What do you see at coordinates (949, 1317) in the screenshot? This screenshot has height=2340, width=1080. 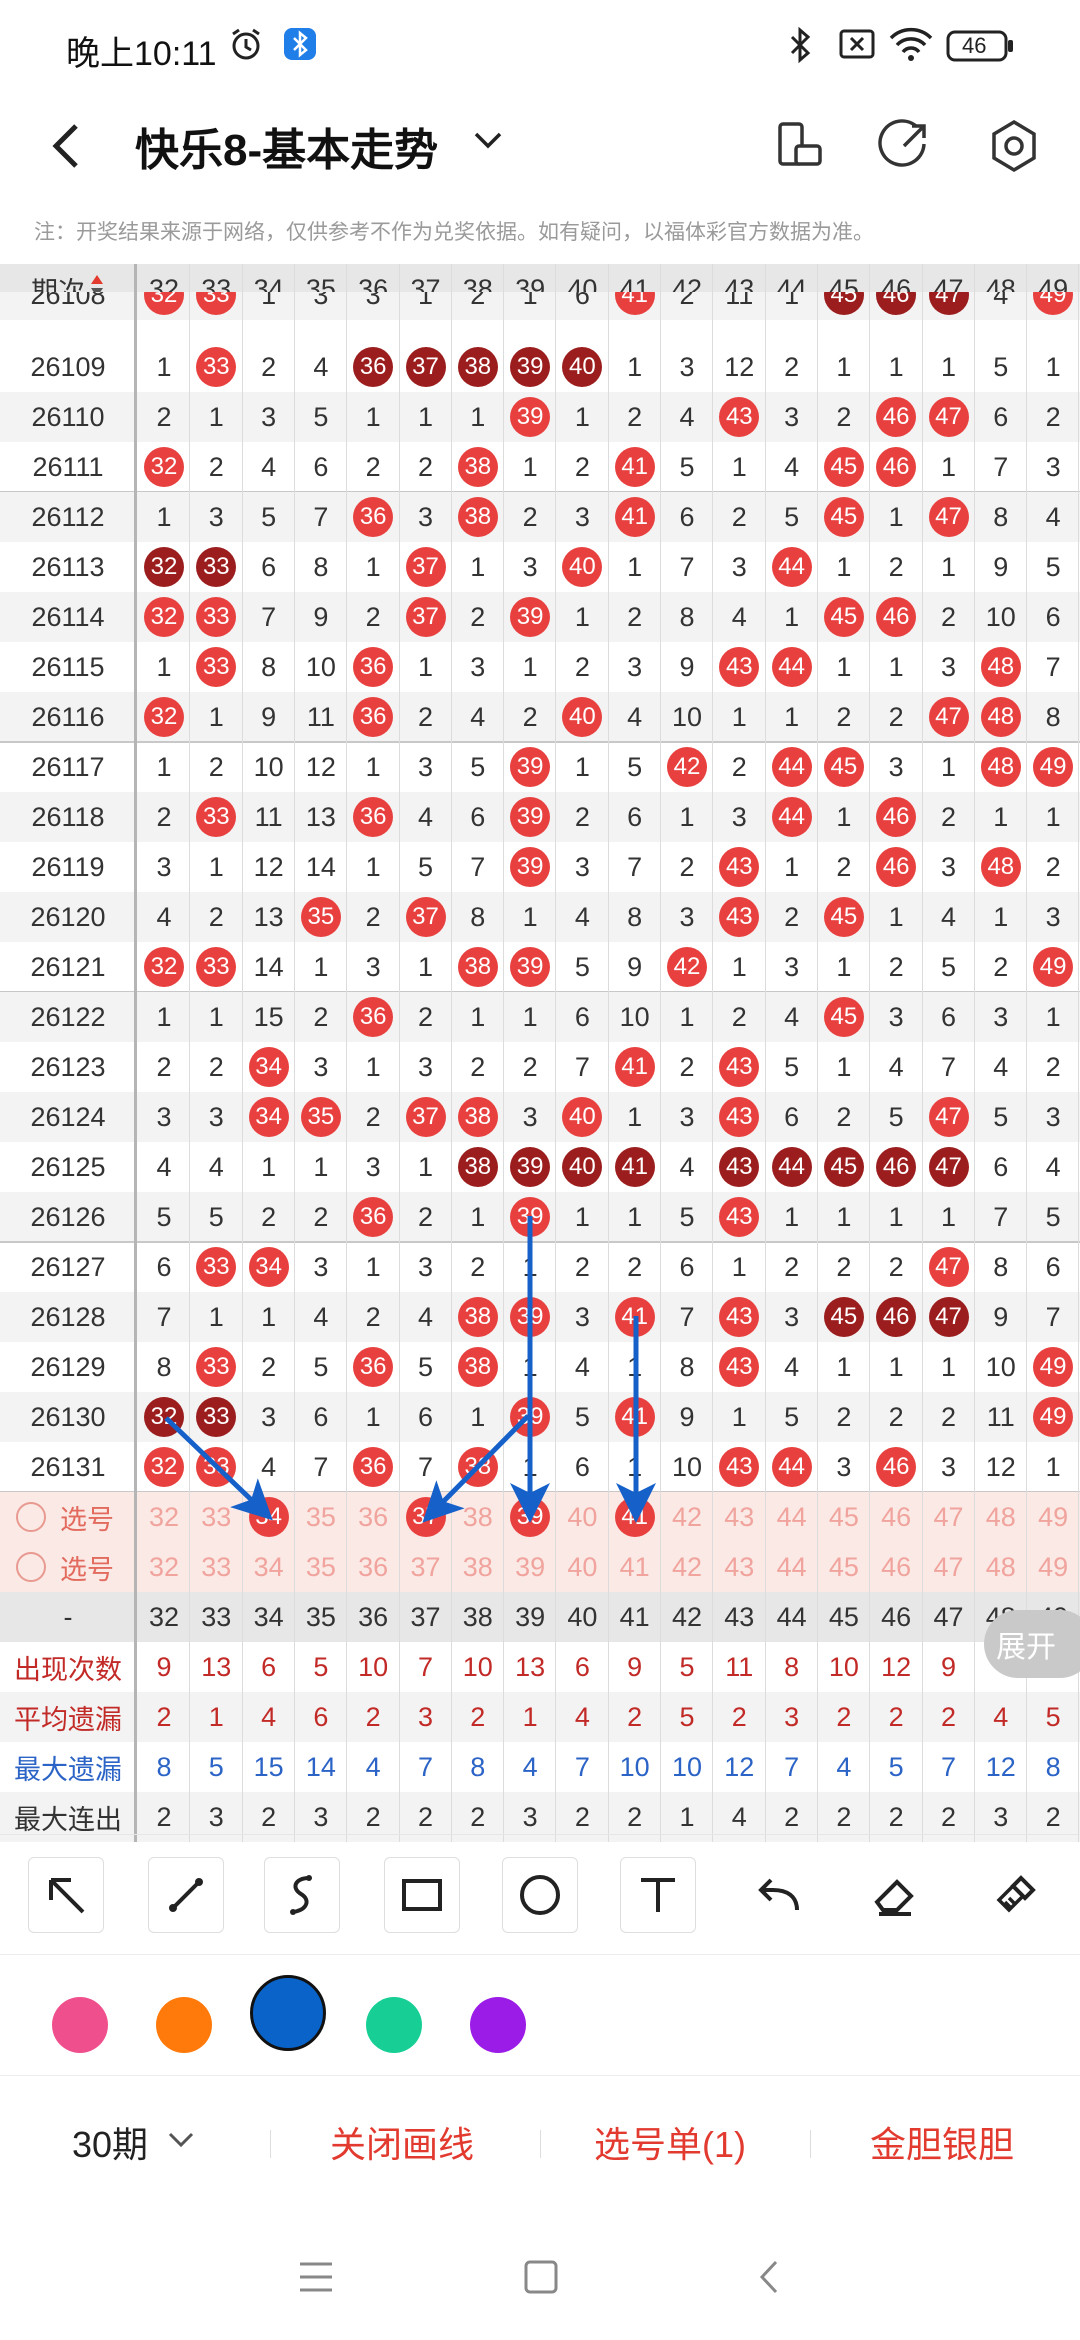 I see `number-cell: 47` at bounding box center [949, 1317].